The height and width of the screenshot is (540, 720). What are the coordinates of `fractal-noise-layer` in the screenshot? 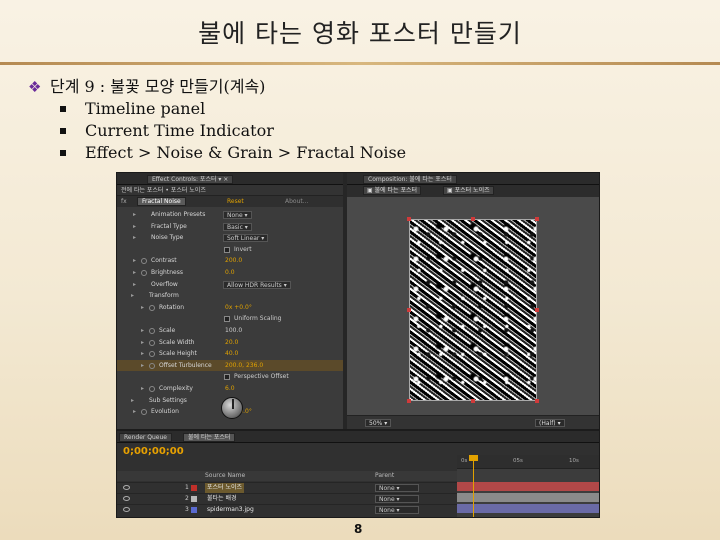 It's located at (473, 310).